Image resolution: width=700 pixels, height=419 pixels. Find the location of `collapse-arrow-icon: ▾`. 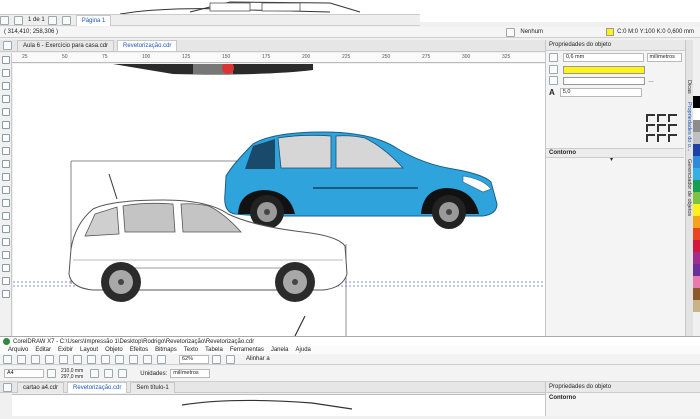

collapse-arrow-icon: ▾ is located at coordinates (611, 159).